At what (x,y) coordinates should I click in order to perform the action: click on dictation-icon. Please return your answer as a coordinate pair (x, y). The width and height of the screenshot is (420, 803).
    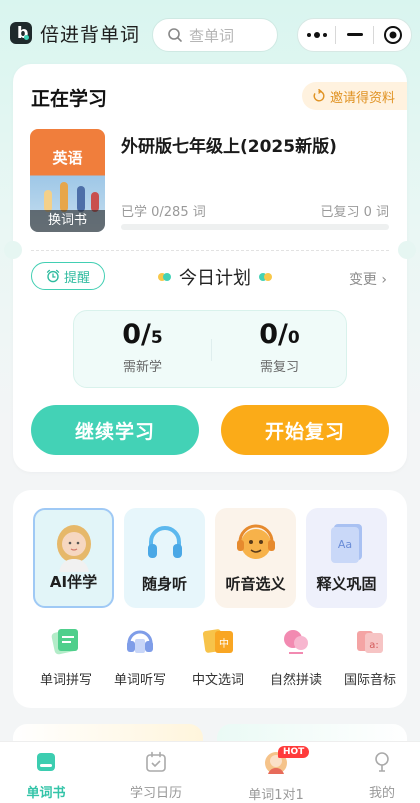
    Looking at the image, I should click on (140, 641).